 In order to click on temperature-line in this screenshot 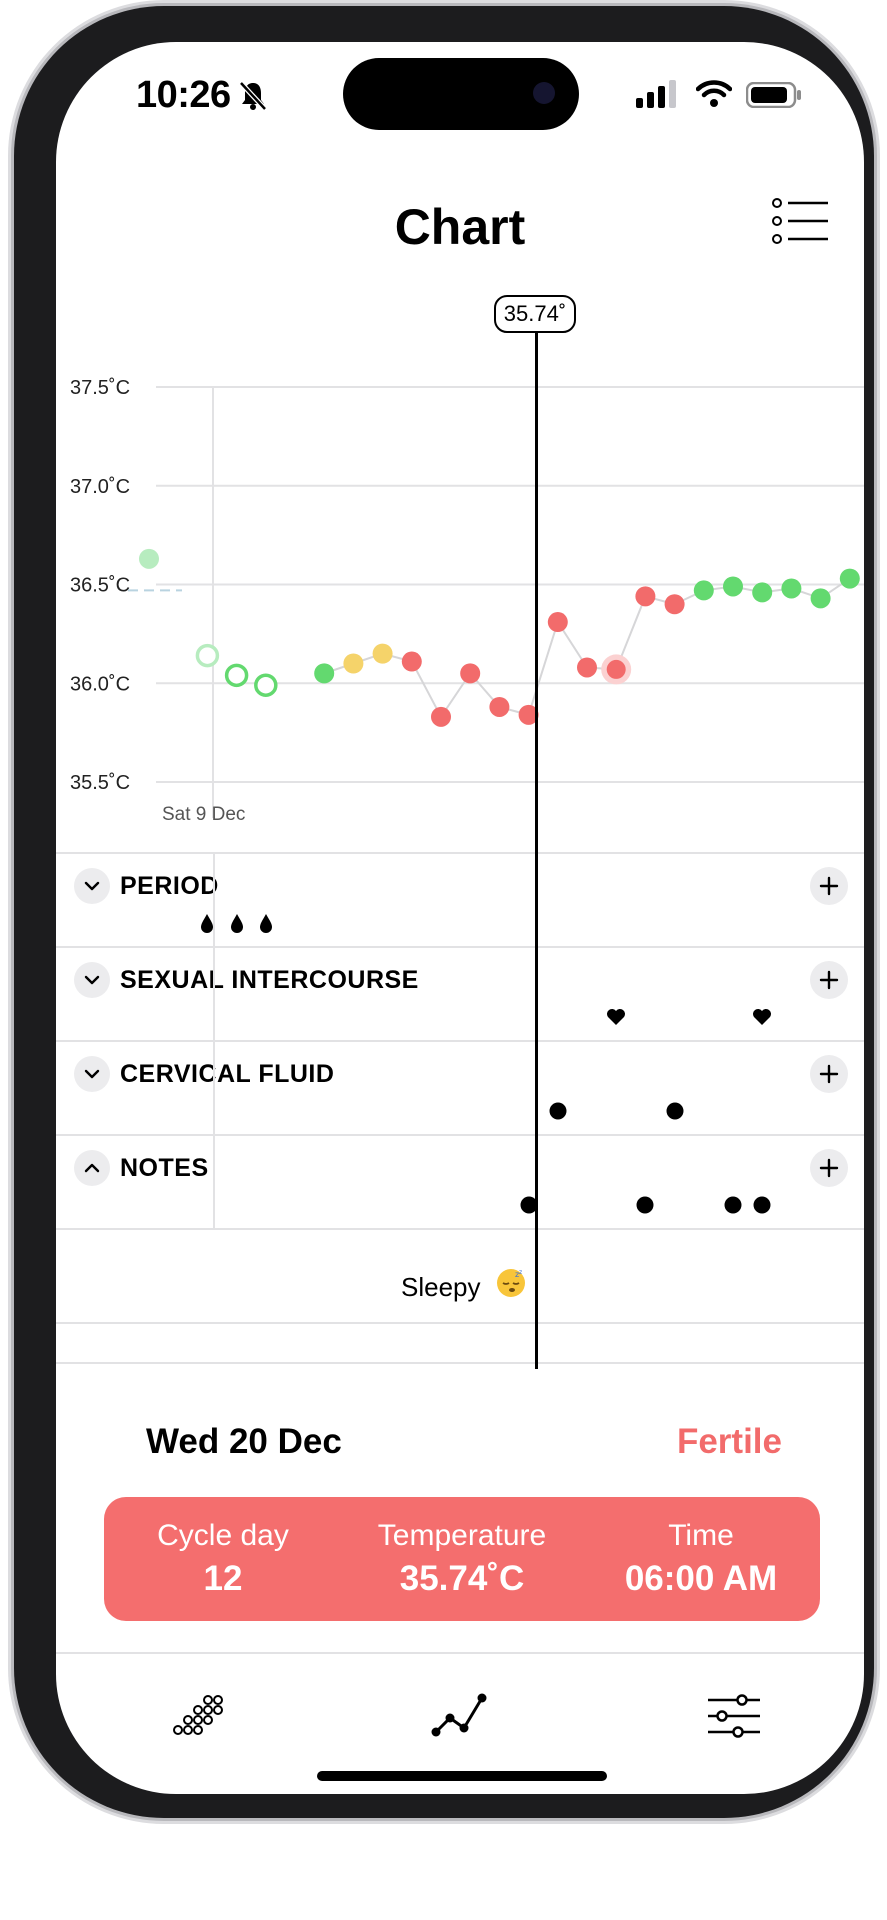, I will do `click(587, 648)`.